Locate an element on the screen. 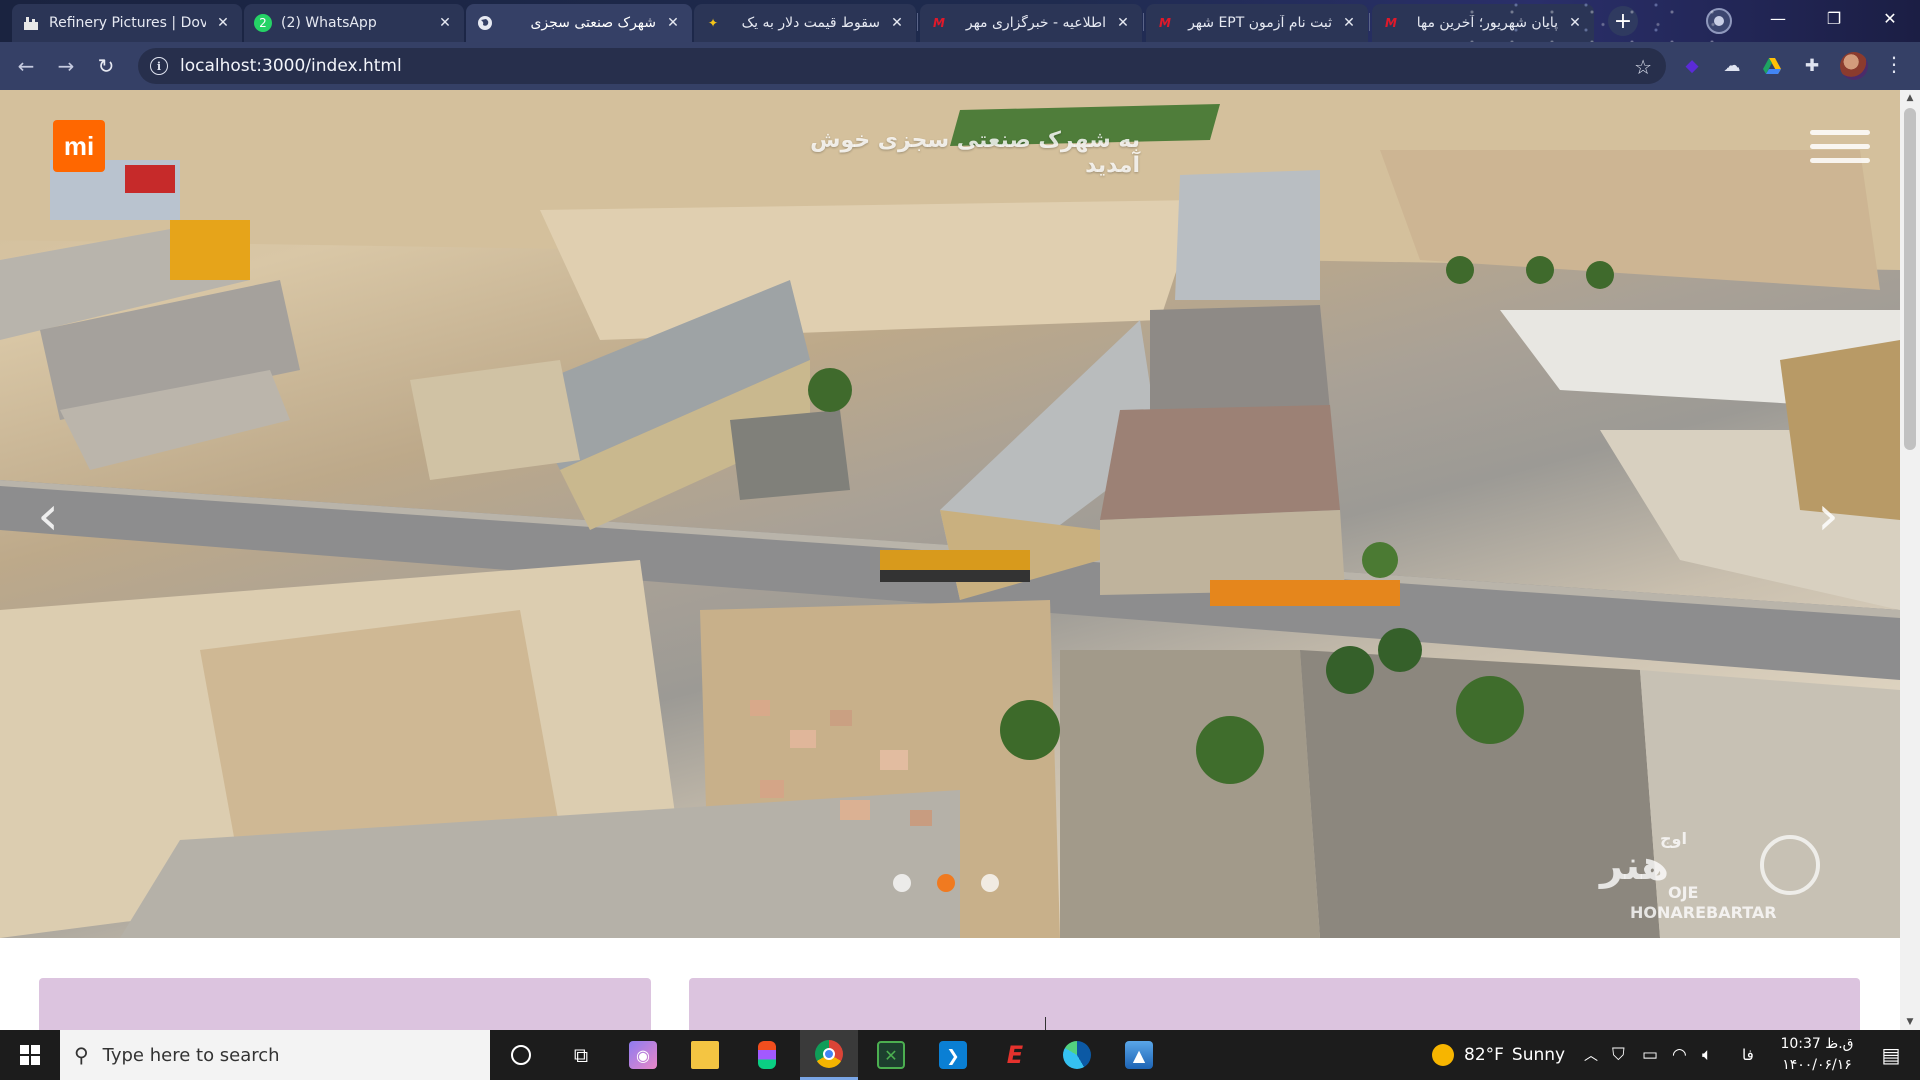 The width and height of the screenshot is (1920, 1080). taskbar-app-vscode: ❯ is located at coordinates (953, 1055).